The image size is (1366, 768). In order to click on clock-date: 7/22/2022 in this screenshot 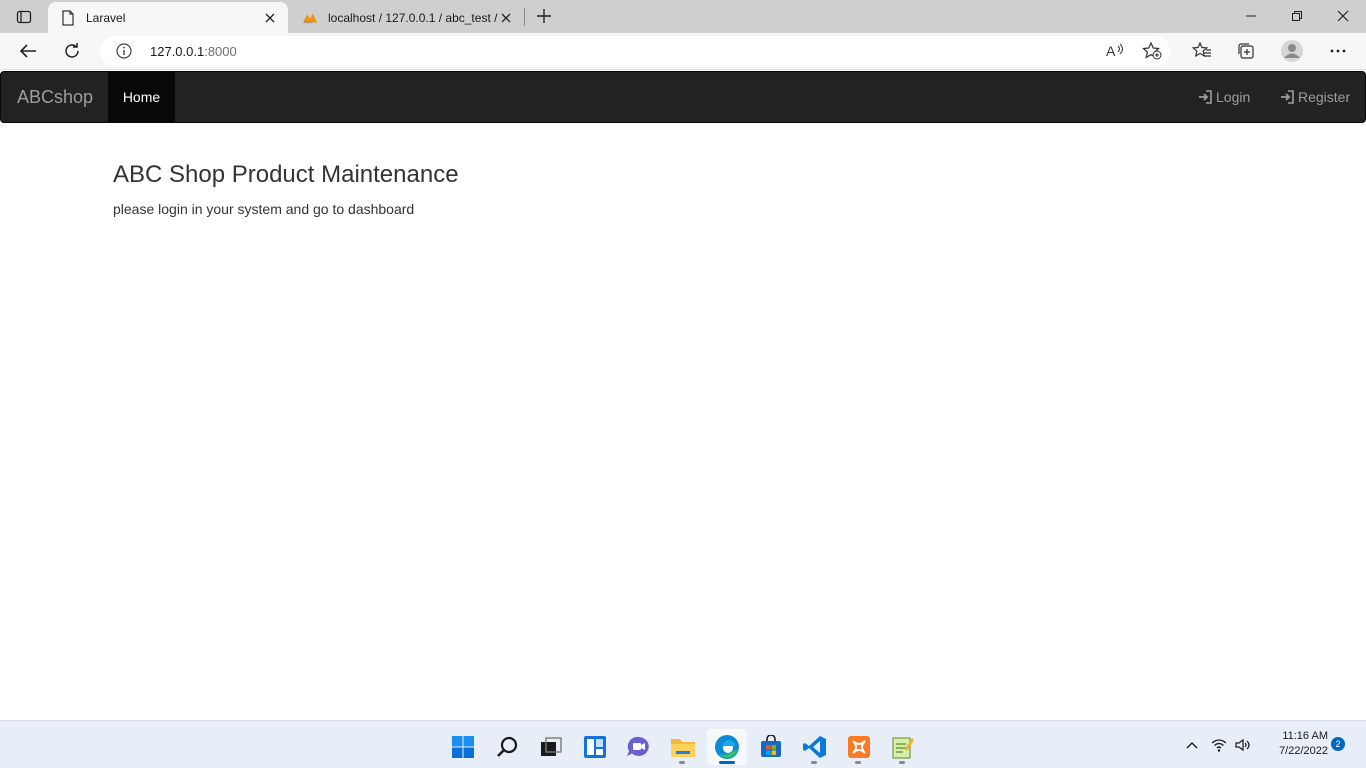, I will do `click(1303, 751)`.